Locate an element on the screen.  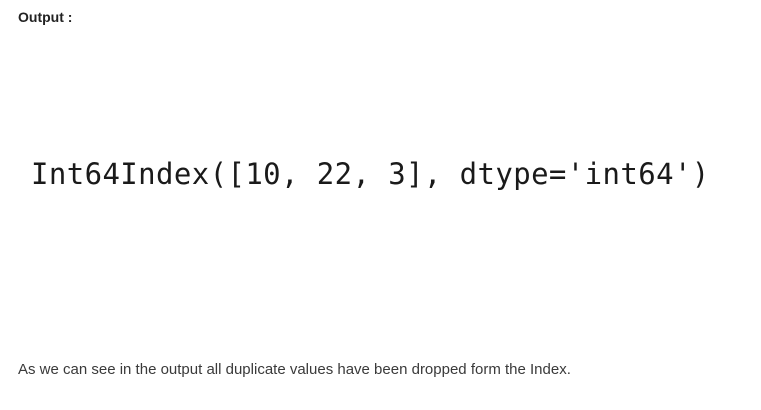
code-output-block: Int64Index([10, 22, 3], dtype='int64') is located at coordinates (370, 174).